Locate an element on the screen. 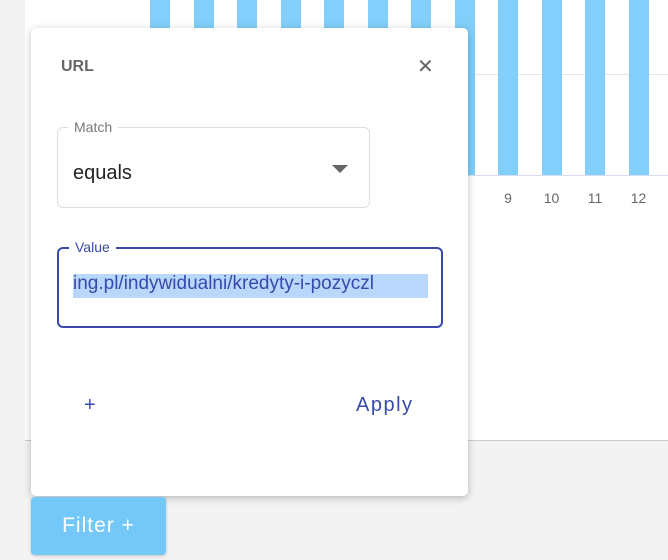 The height and width of the screenshot is (560, 668). x-tick-9: 9 is located at coordinates (508, 198).